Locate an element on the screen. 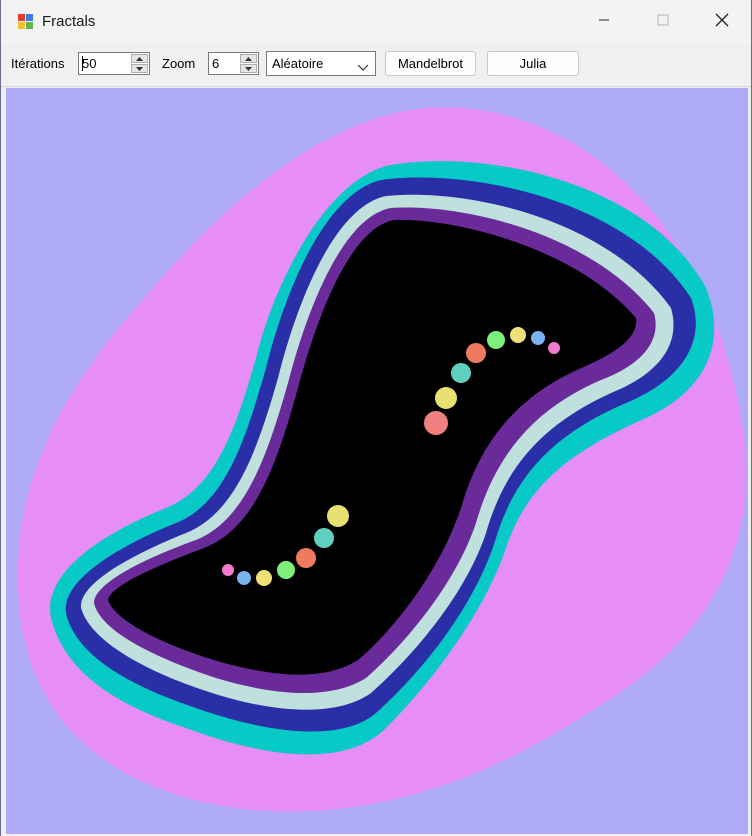  palette-select: Aléatoire is located at coordinates (321, 63).